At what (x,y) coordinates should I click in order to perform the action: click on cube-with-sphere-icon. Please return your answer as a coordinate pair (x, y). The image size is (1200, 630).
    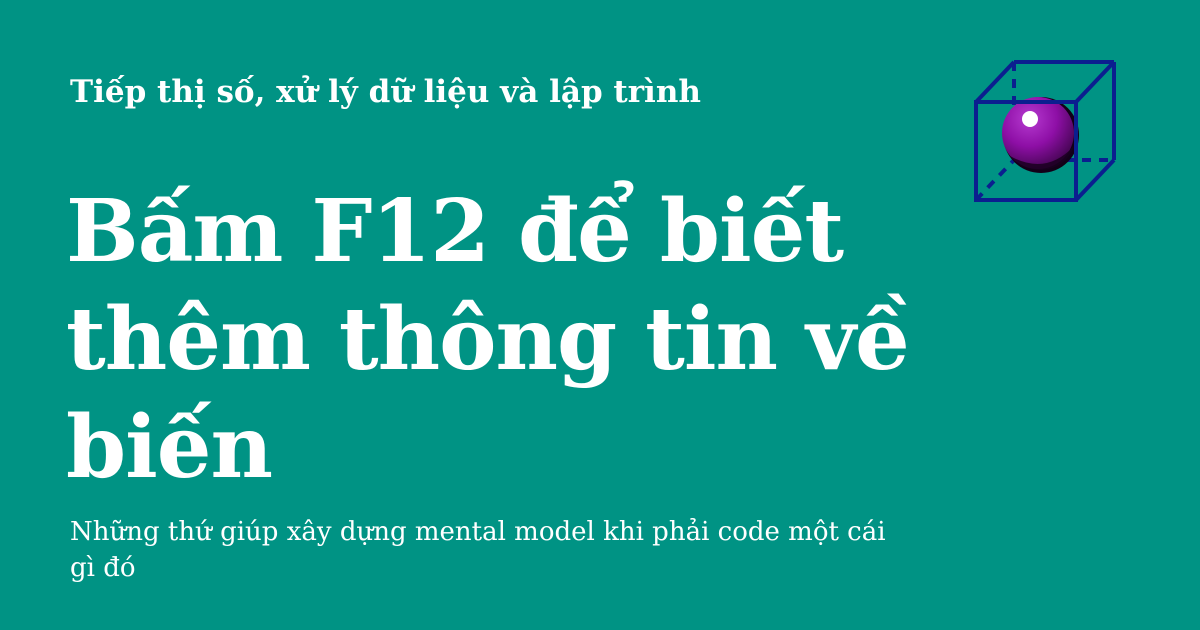
    Looking at the image, I should click on (1045, 131).